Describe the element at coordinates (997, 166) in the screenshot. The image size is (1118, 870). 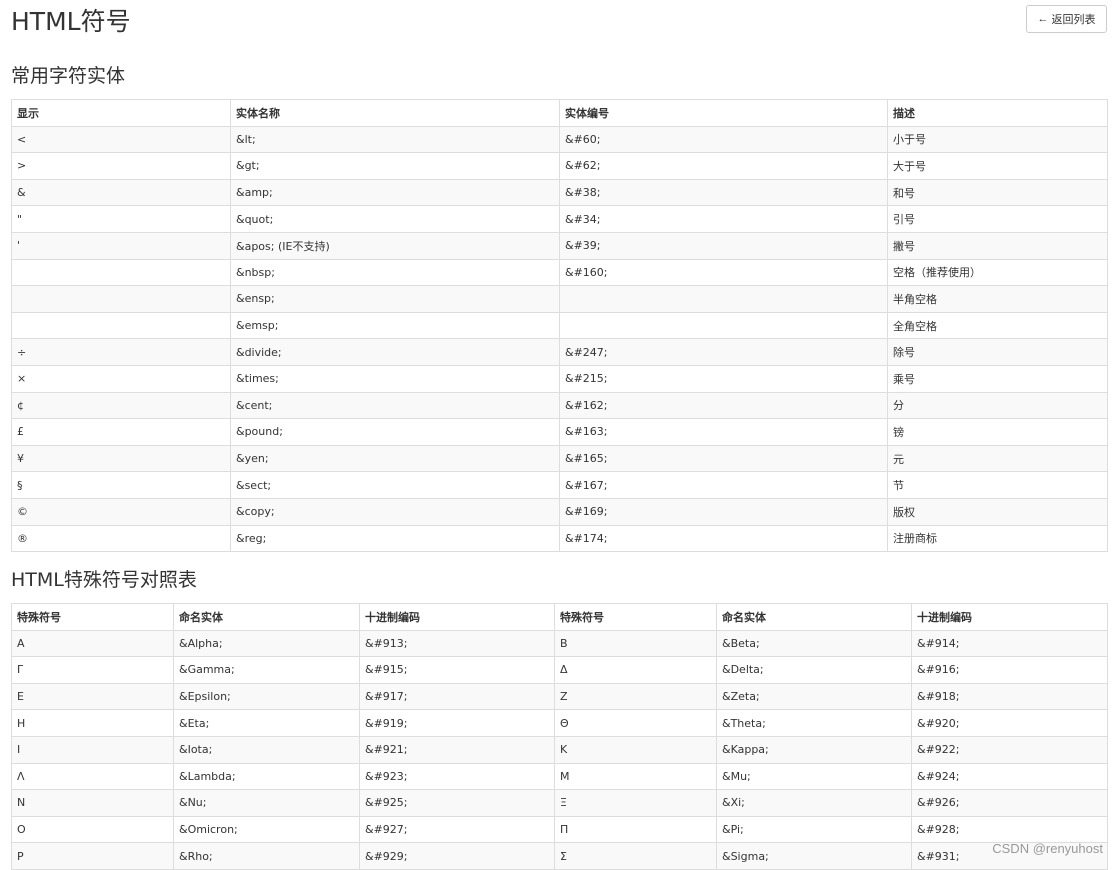
I see `table-cell: 大于号` at that location.